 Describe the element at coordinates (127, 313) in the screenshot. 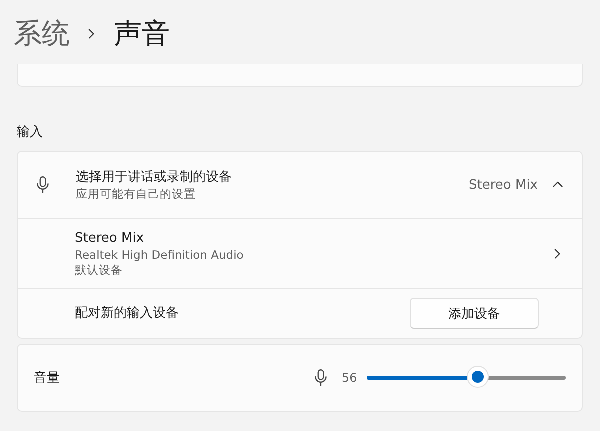

I see `pair-label: 配对新的输入设备` at that location.